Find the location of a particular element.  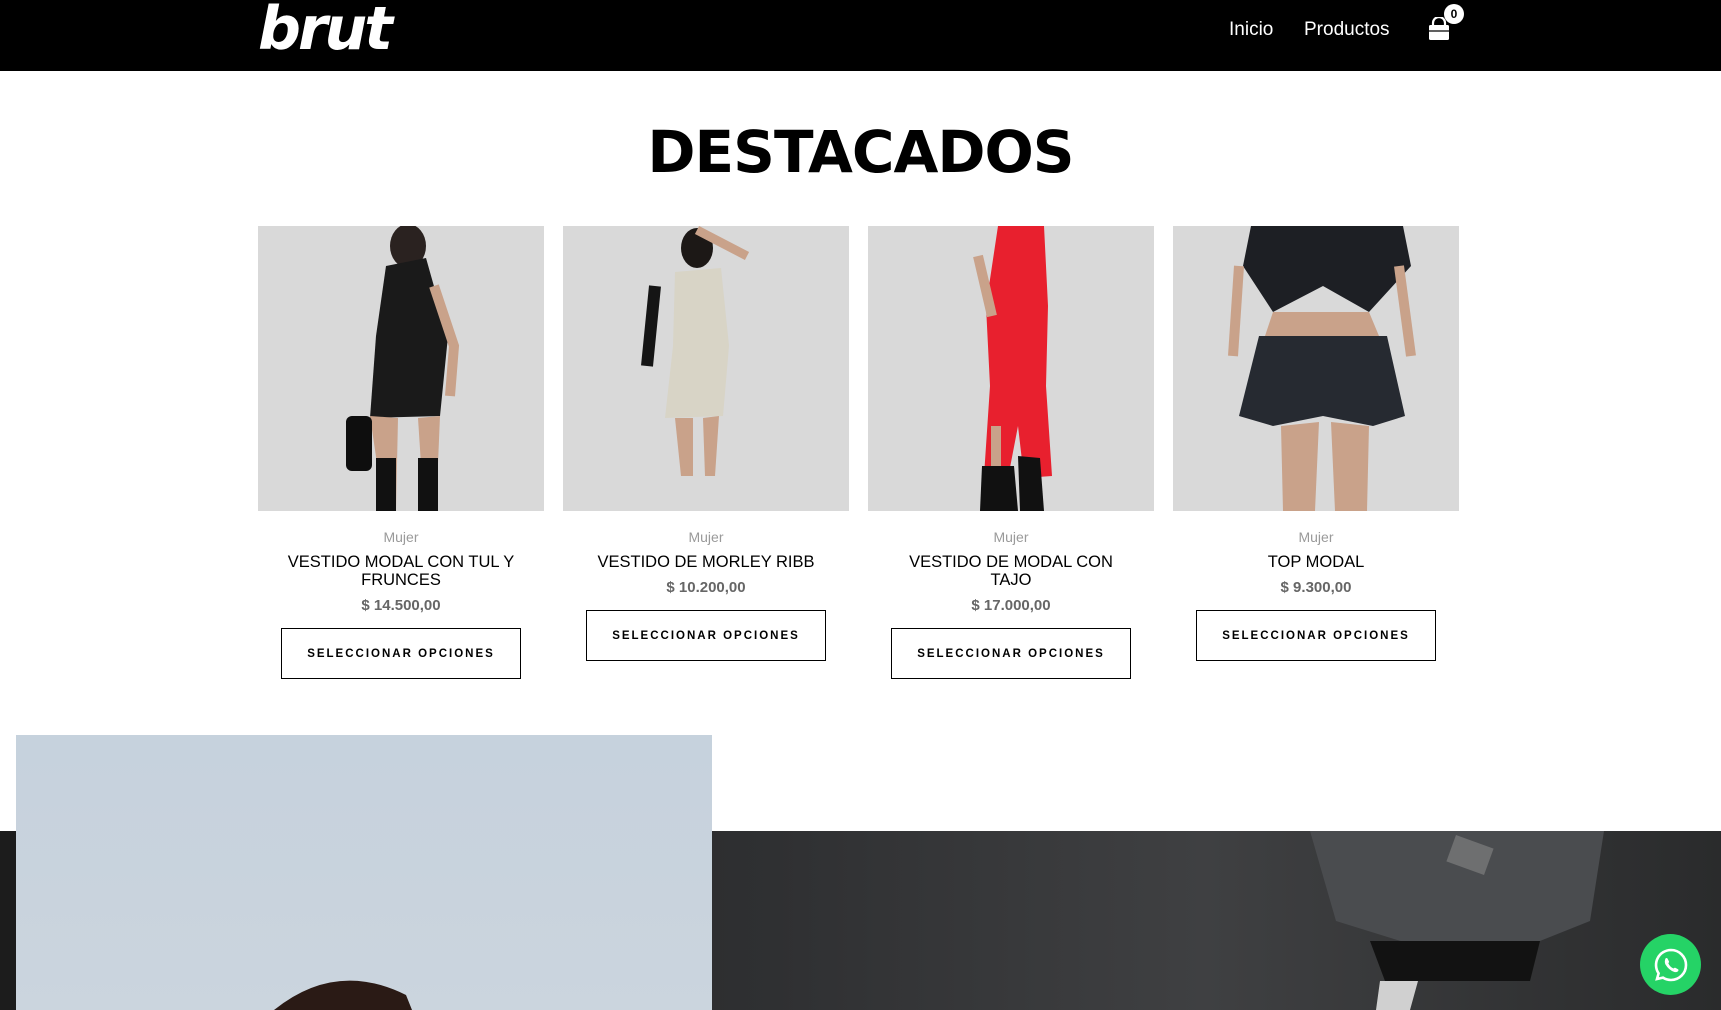

site-header: brut Inicio Productos 0 is located at coordinates (860, 35).